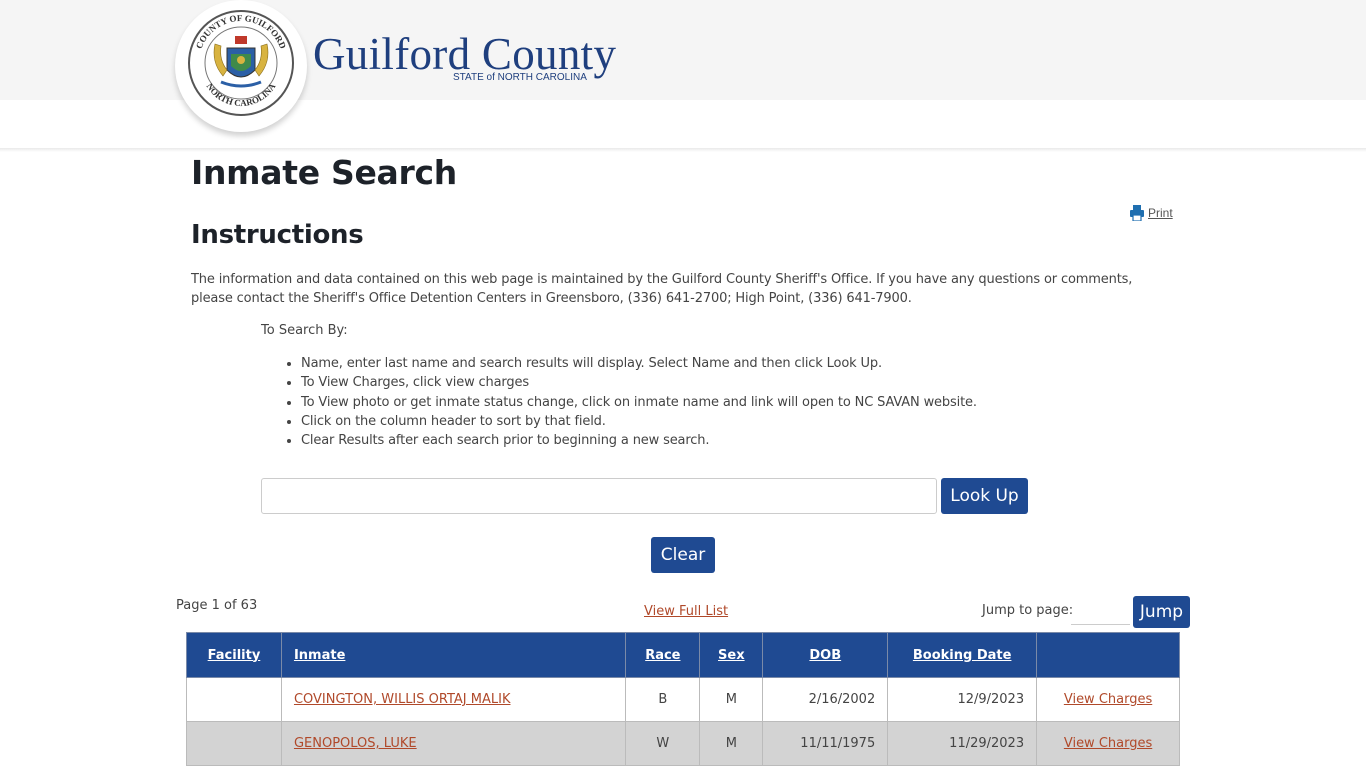  Describe the element at coordinates (962, 699) in the screenshot. I see `booking-date-cell: 12/9/2023` at that location.